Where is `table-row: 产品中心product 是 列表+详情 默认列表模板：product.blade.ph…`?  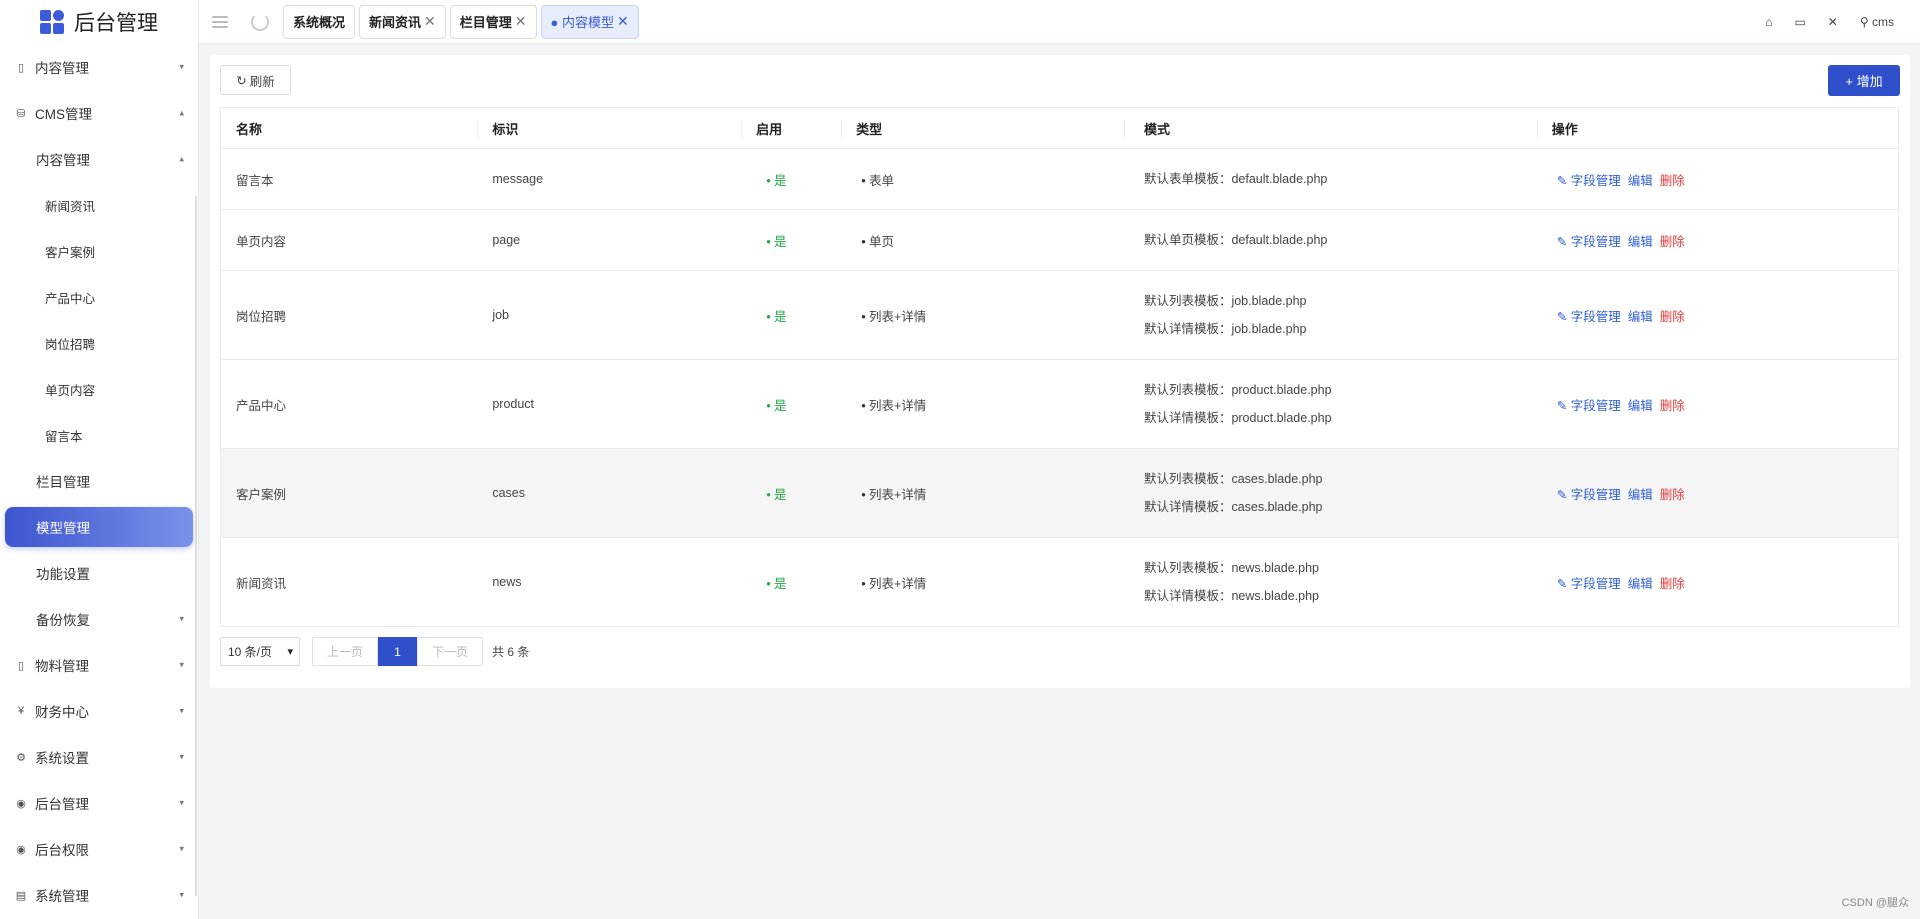 table-row: 产品中心product 是 列表+详情 默认列表模板：product.blade.ph… is located at coordinates (1059, 404).